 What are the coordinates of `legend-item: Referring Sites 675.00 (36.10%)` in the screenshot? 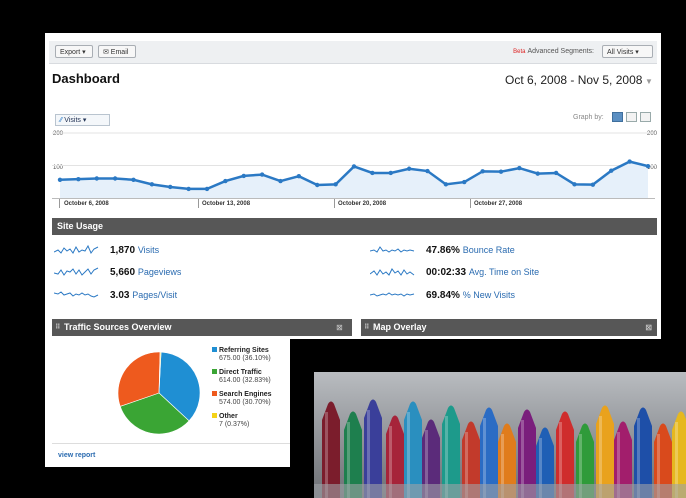 It's located at (241, 355).